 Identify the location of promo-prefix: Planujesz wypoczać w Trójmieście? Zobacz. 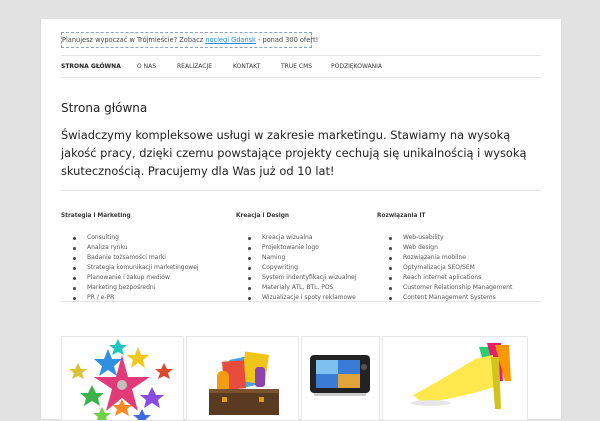
(133, 40).